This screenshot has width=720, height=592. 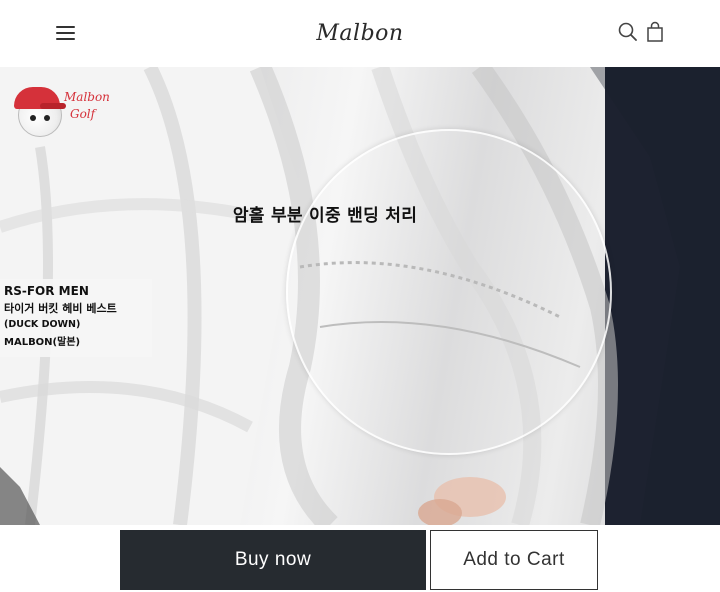 What do you see at coordinates (60, 308) in the screenshot?
I see `product-label-line2: 타이거 버킷 헤비 베스트` at bounding box center [60, 308].